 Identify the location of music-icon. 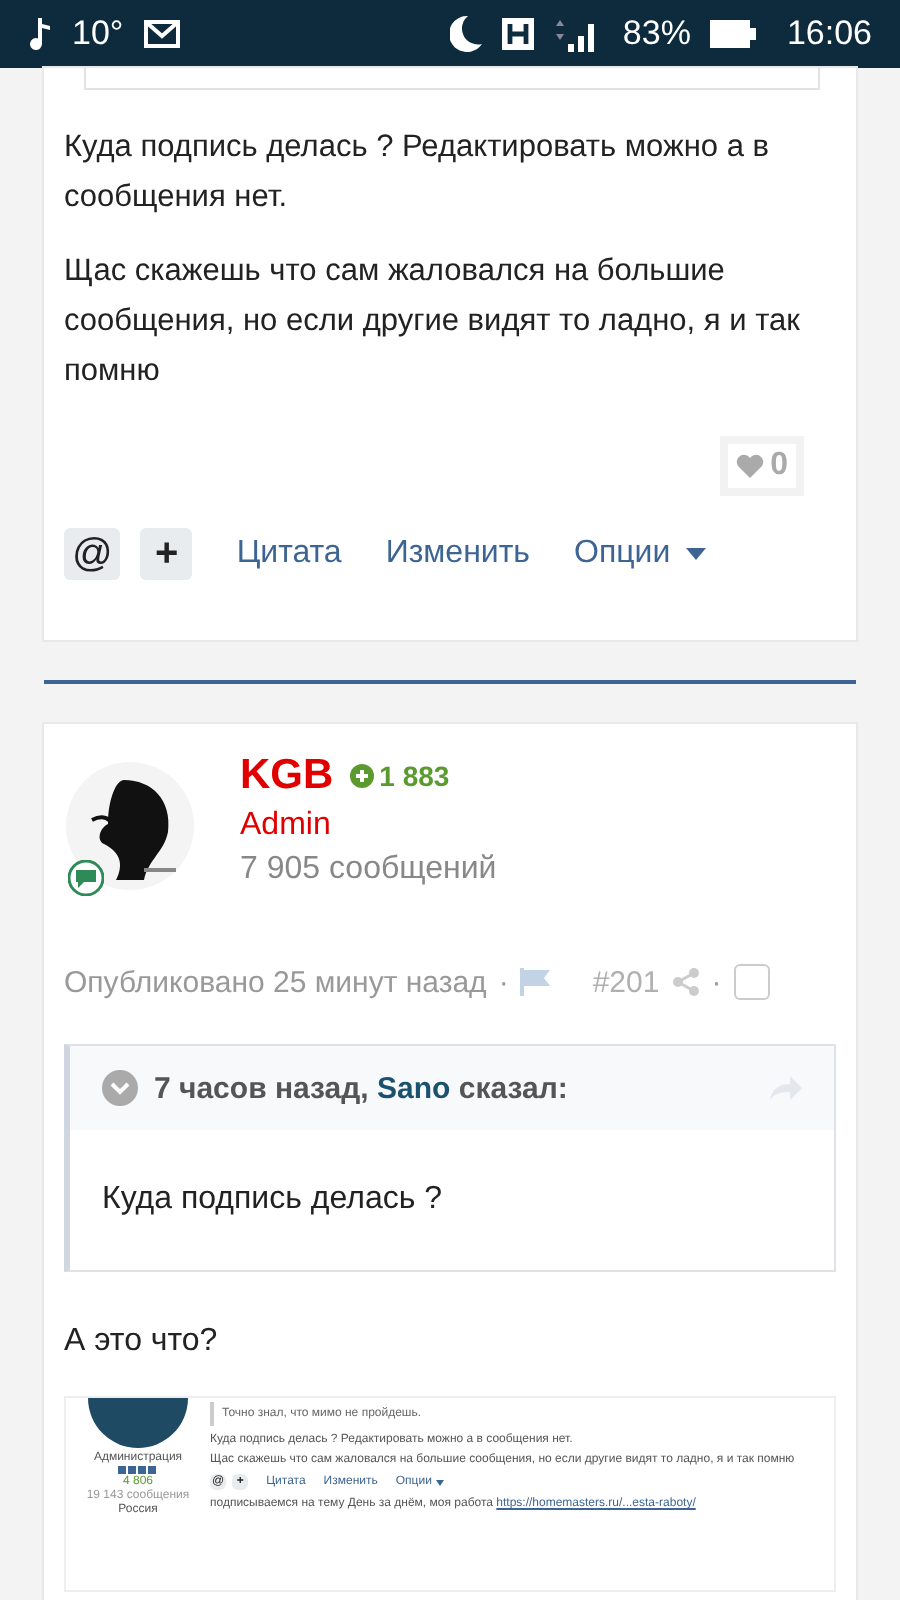
(40, 34).